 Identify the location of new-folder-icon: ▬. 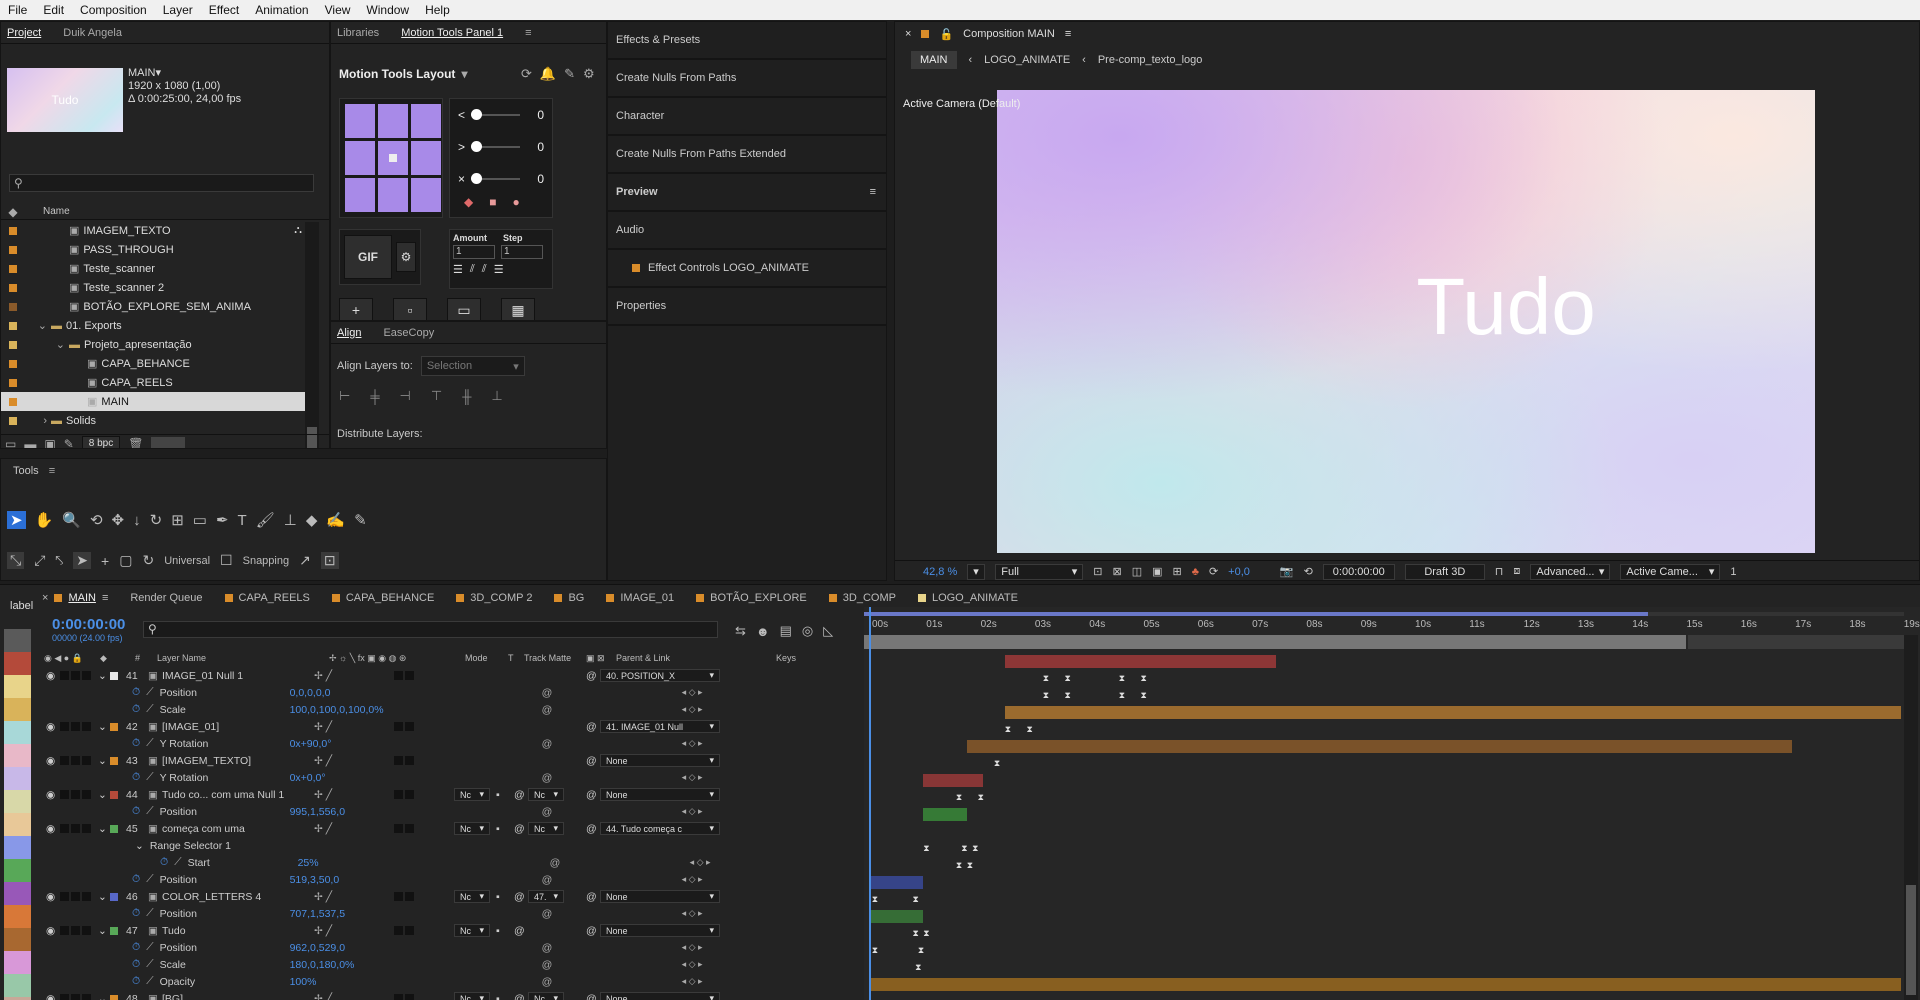
(30, 443).